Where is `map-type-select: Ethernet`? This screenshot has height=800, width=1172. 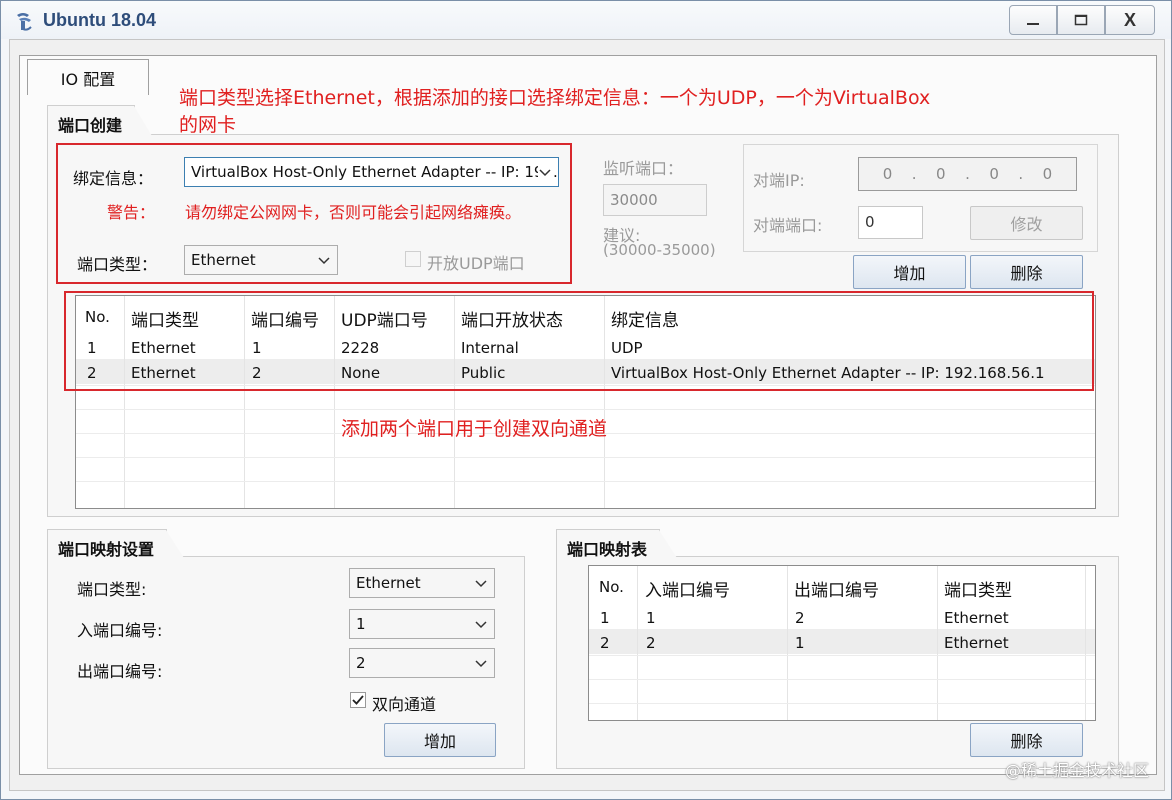 map-type-select: Ethernet is located at coordinates (422, 583).